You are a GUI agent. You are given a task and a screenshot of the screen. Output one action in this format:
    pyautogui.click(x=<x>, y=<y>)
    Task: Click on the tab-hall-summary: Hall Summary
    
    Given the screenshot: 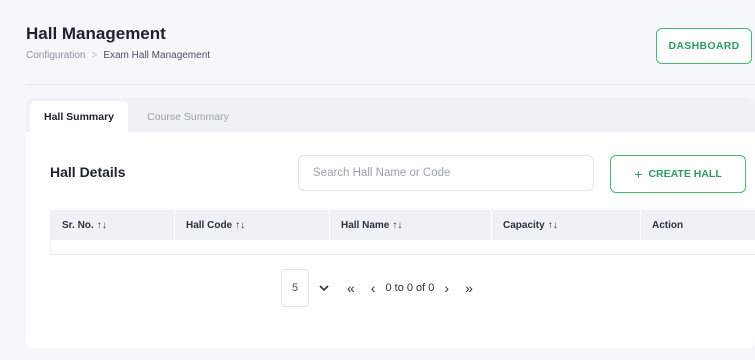 What is the action you would take?
    pyautogui.click(x=79, y=116)
    